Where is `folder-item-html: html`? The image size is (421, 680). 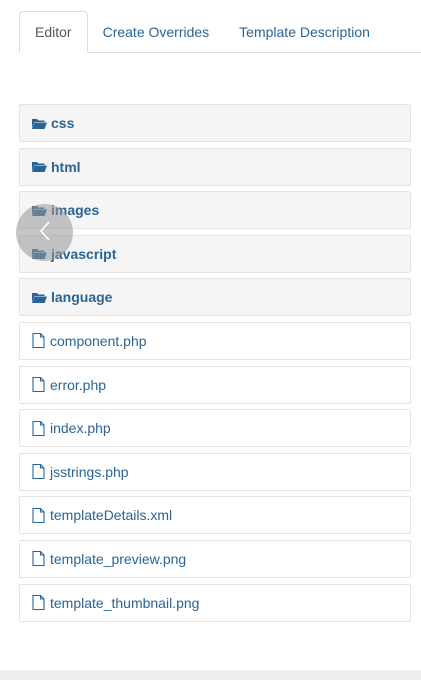 folder-item-html: html is located at coordinates (215, 166).